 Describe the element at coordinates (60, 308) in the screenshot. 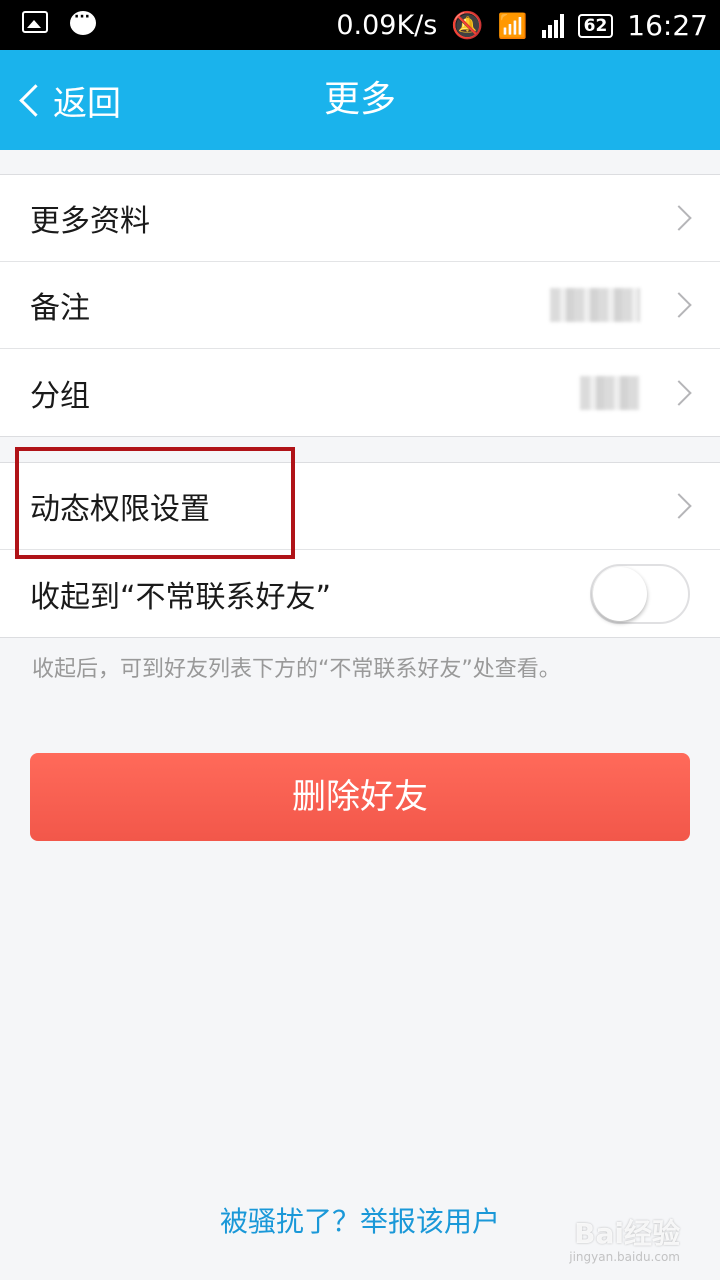

I see `row-label: 备注` at that location.